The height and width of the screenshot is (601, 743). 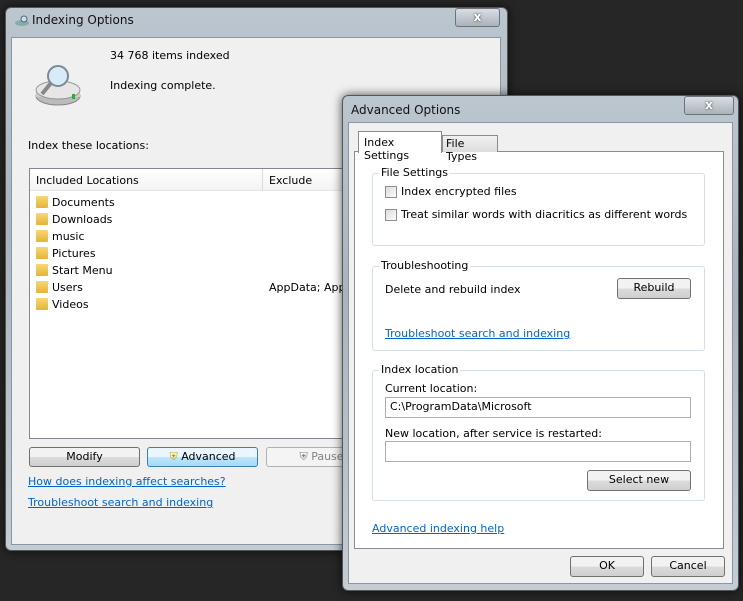 I want to click on index-encrypted-label: Index encrypted files, so click(x=459, y=191).